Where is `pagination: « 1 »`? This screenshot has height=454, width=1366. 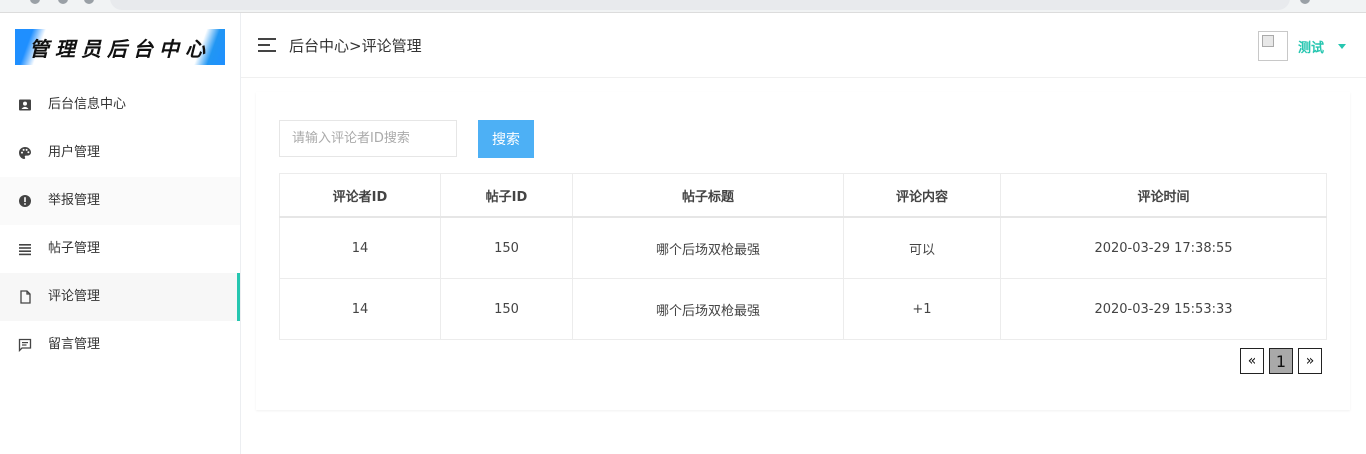
pagination: « 1 » is located at coordinates (1278, 361).